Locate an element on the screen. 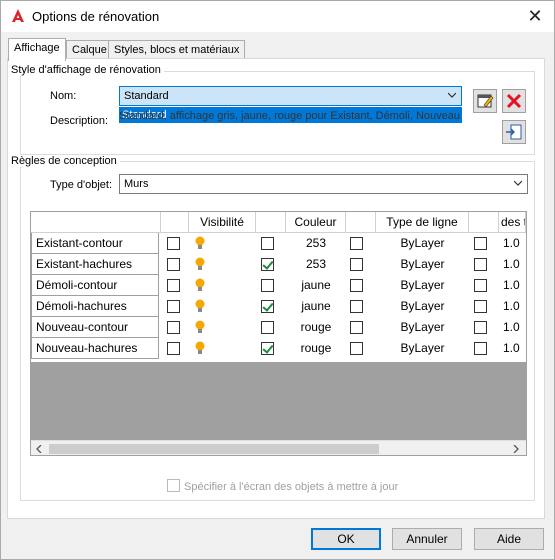 The image size is (555, 560). row-header: Nouveau-hachures is located at coordinates (95, 348).